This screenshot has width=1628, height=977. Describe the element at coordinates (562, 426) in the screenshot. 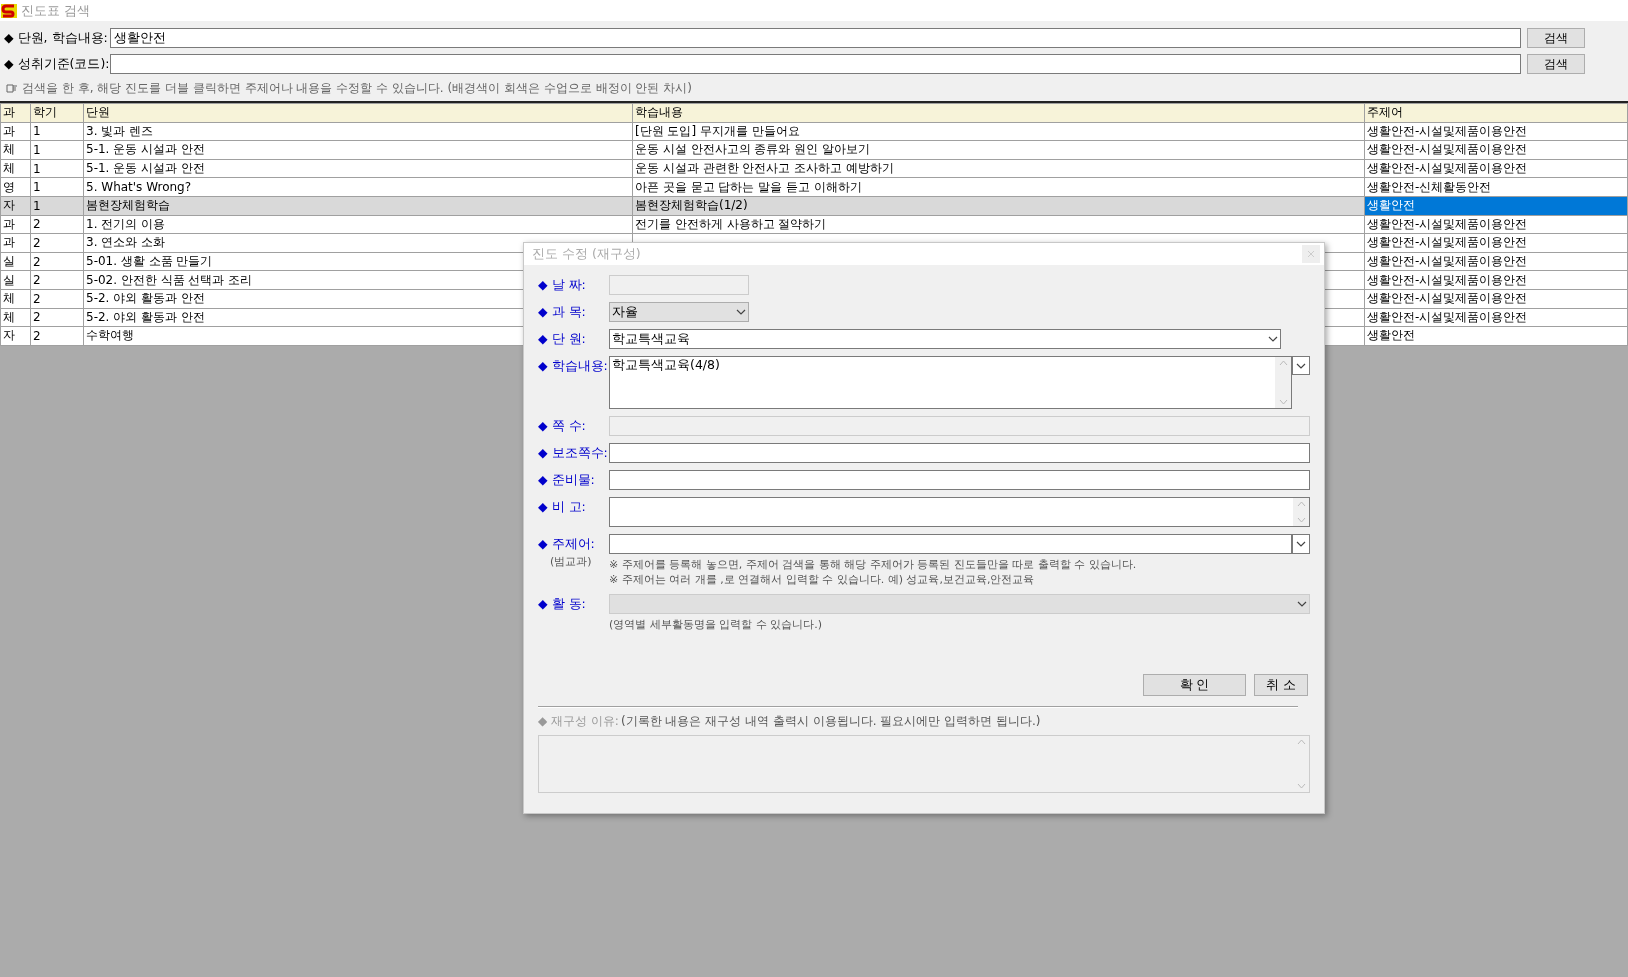

I see `field-label: ◆ 쪽 수:` at that location.